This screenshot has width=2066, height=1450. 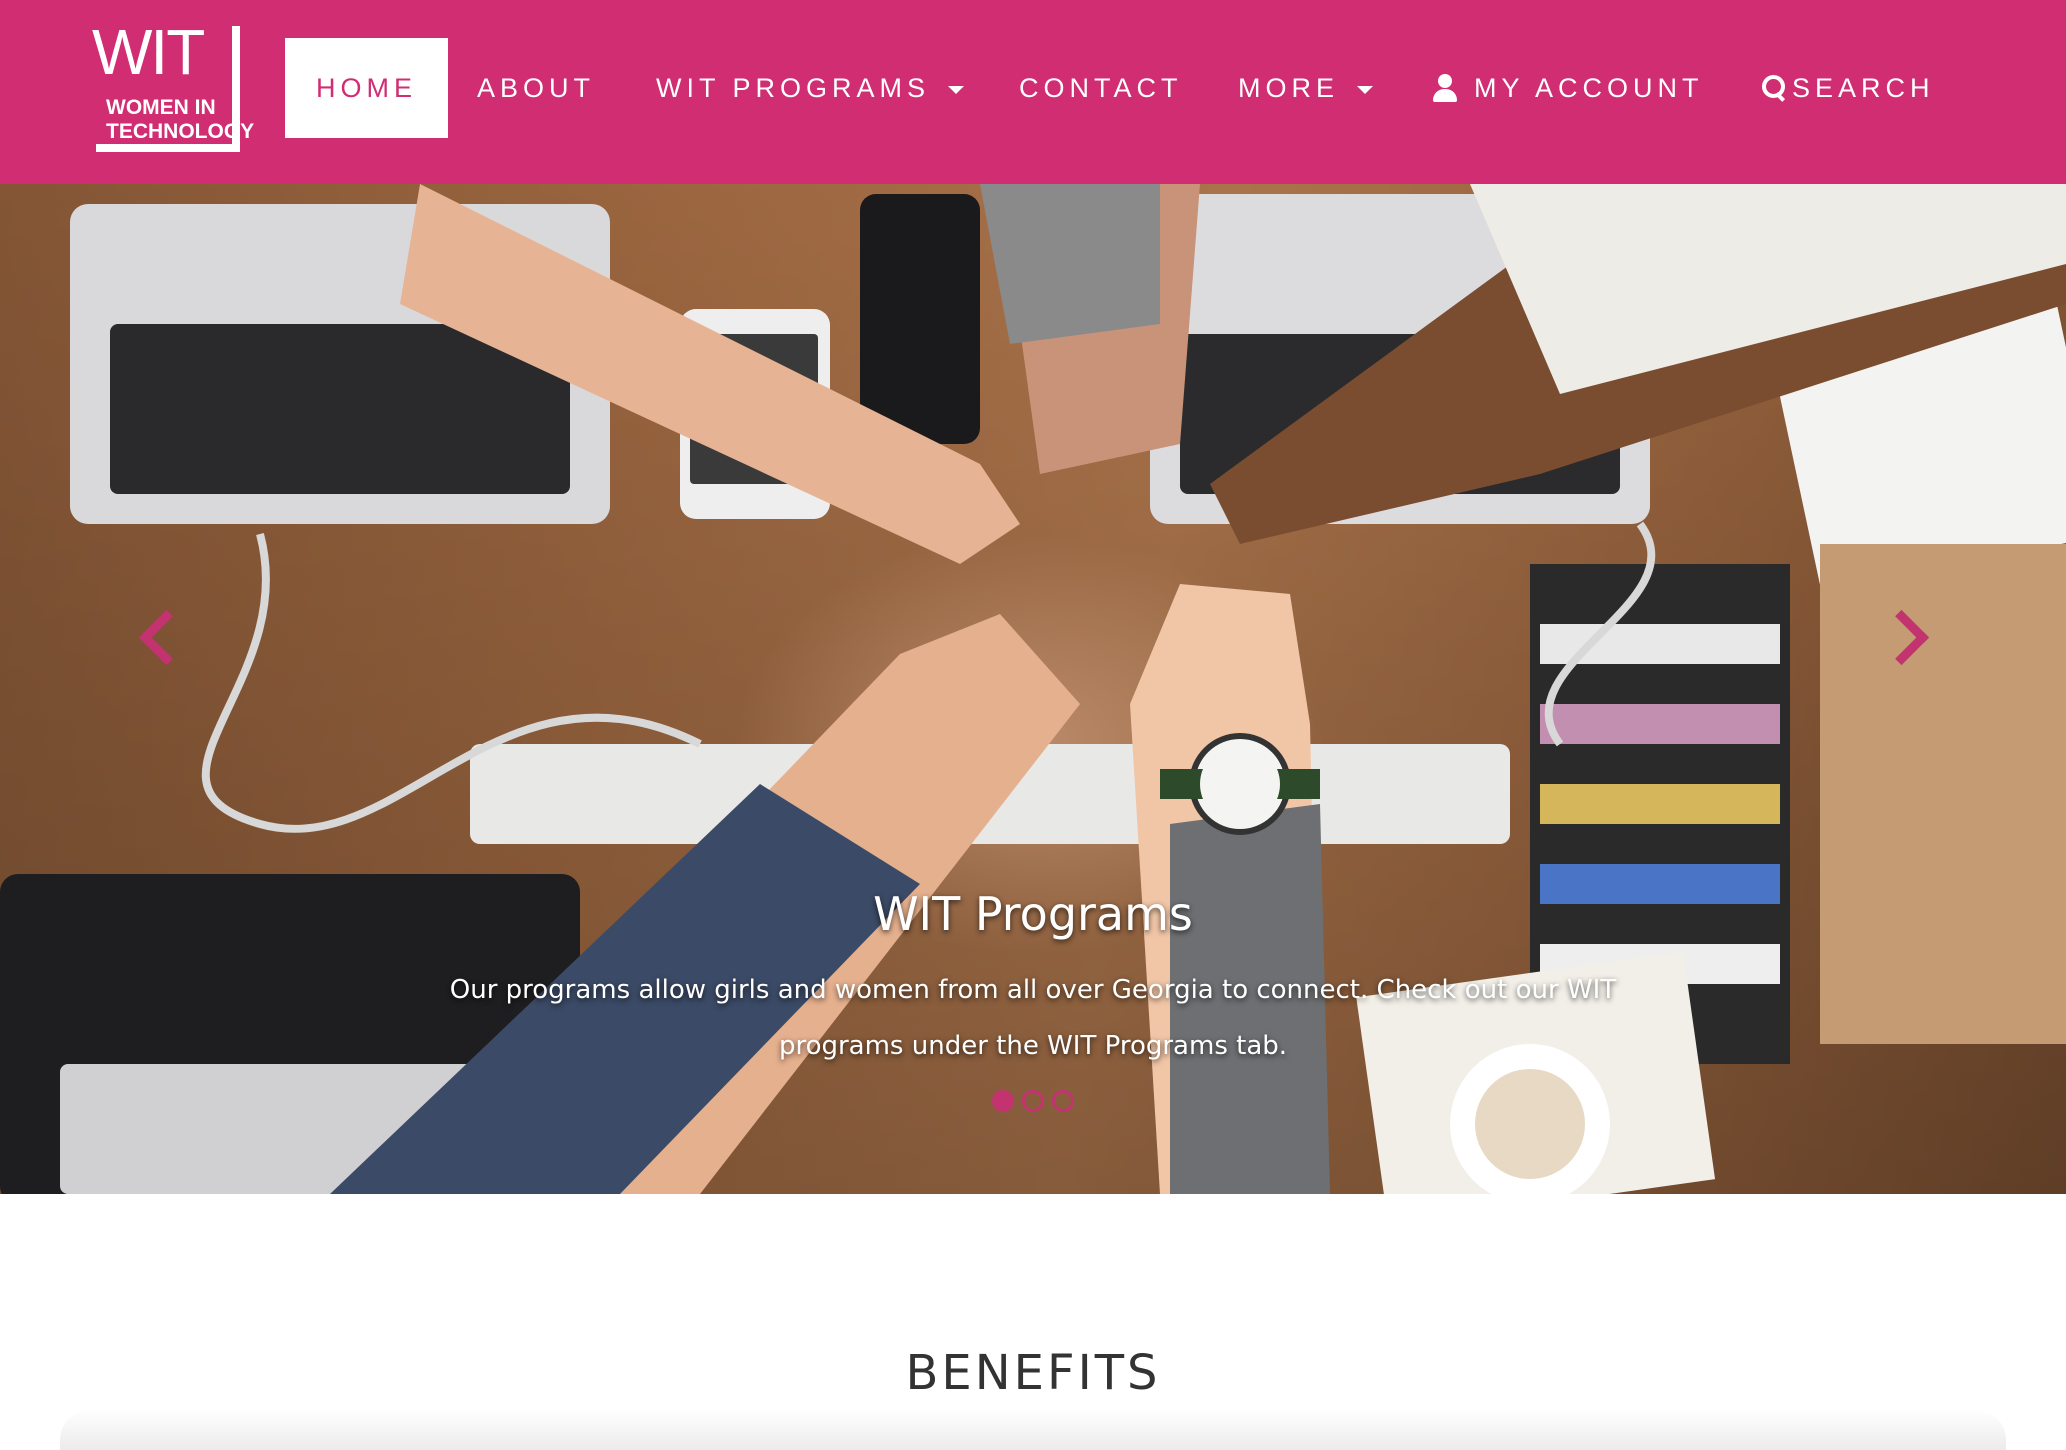 I want to click on nav-contact: CONTACT, so click(x=1101, y=88).